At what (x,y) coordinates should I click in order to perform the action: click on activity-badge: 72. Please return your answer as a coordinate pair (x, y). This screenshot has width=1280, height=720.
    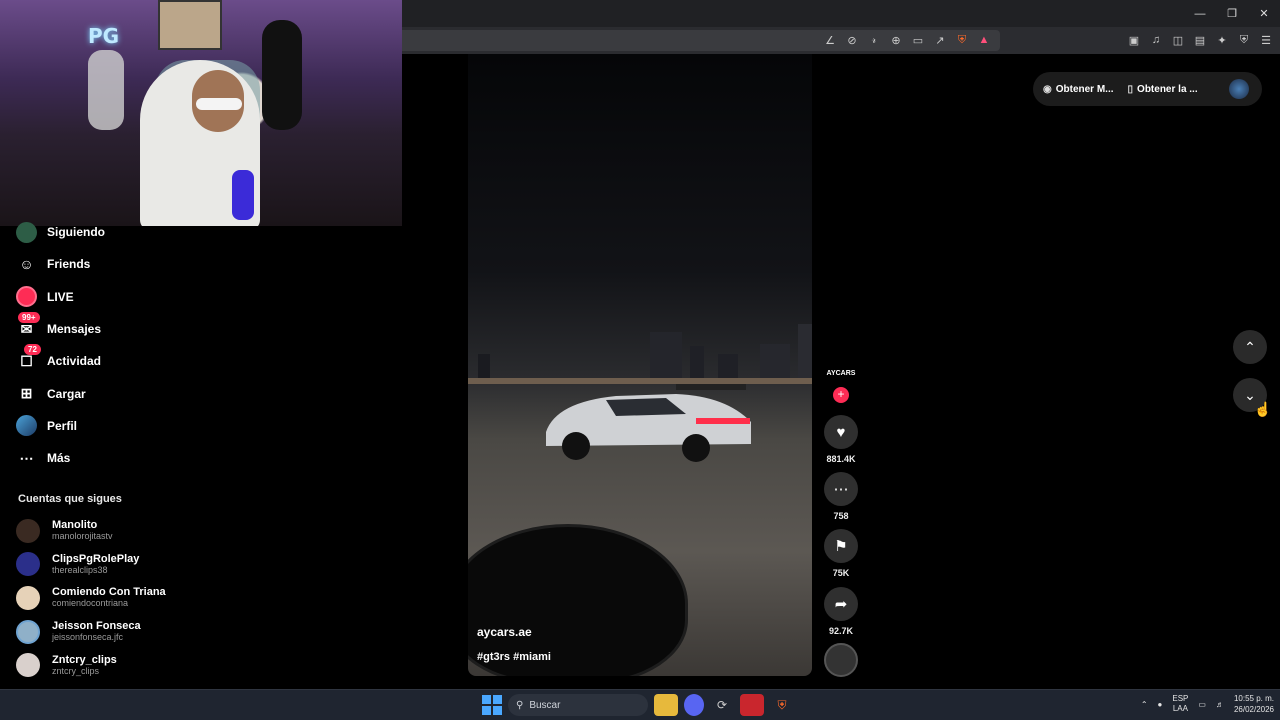
    Looking at the image, I should click on (32, 350).